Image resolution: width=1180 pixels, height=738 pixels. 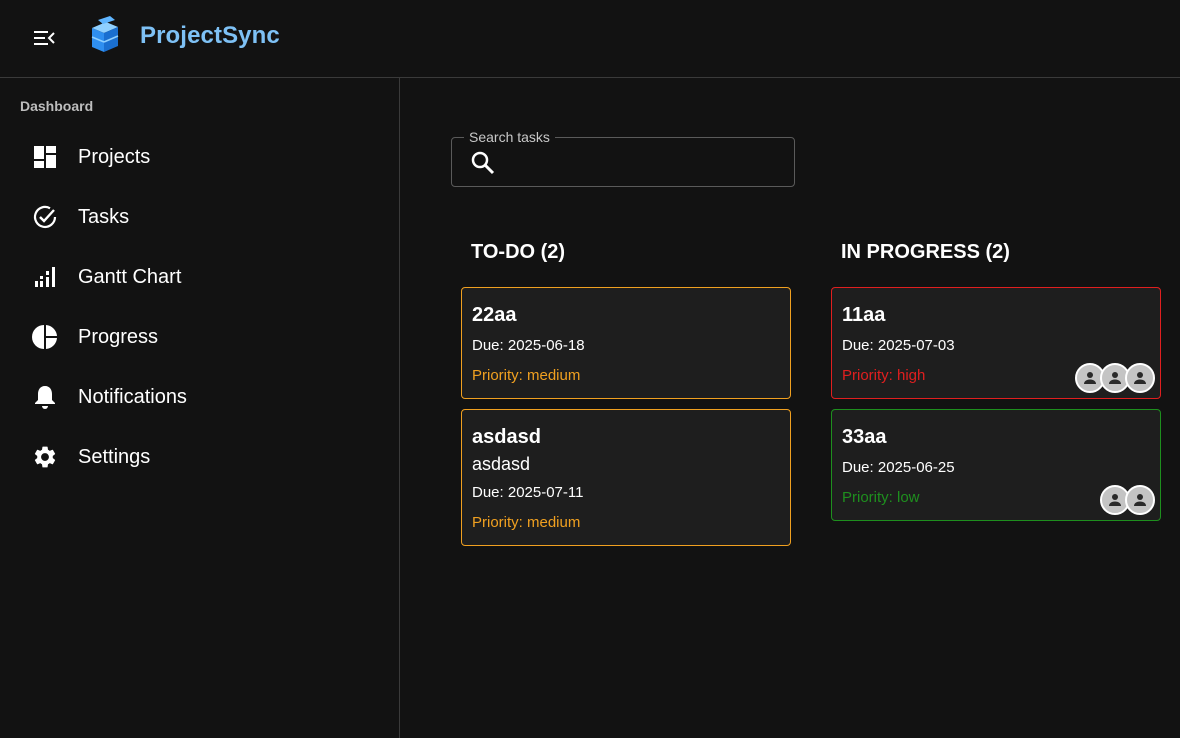 What do you see at coordinates (626, 343) in the screenshot?
I see `task-card-22aa: 22aa Due: 2025-06-18 Priority: medium` at bounding box center [626, 343].